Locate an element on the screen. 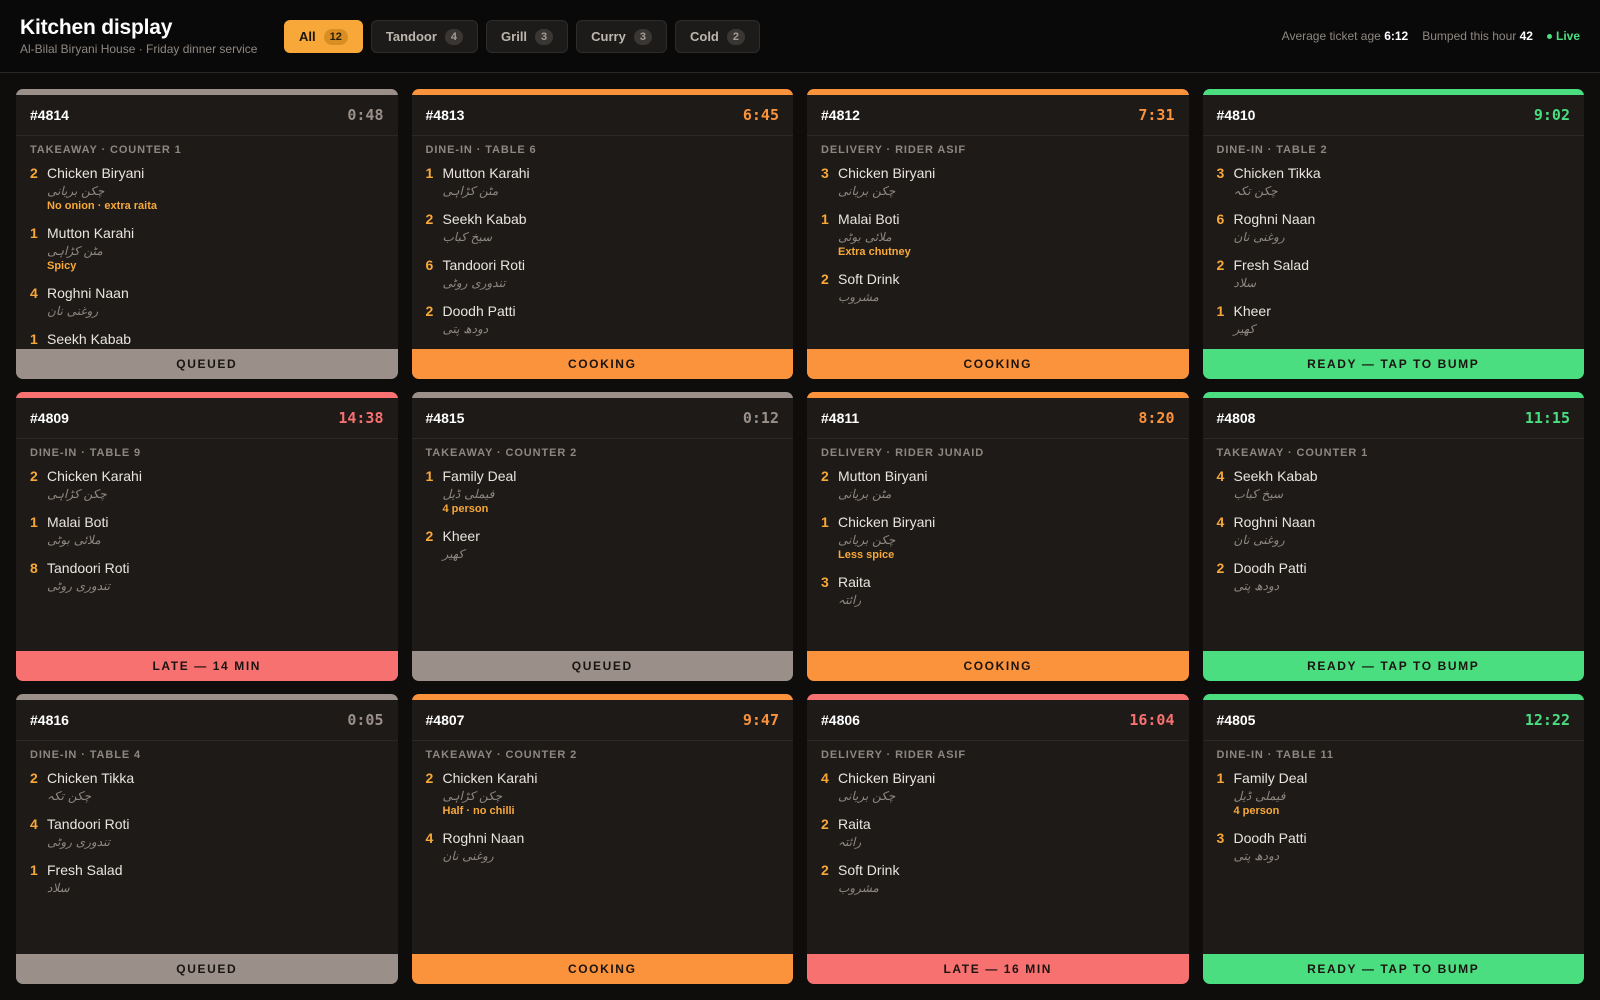 This screenshot has height=1000, width=1600. bumped-value: 42 is located at coordinates (1526, 36).